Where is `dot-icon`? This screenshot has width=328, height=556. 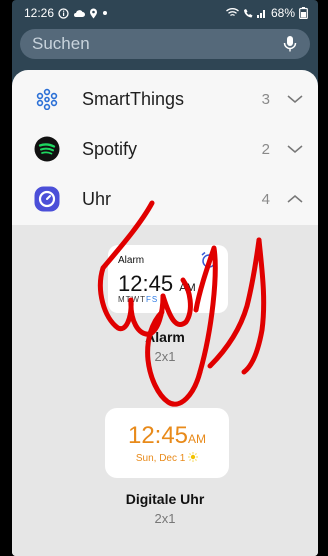
dot-icon is located at coordinates (105, 13).